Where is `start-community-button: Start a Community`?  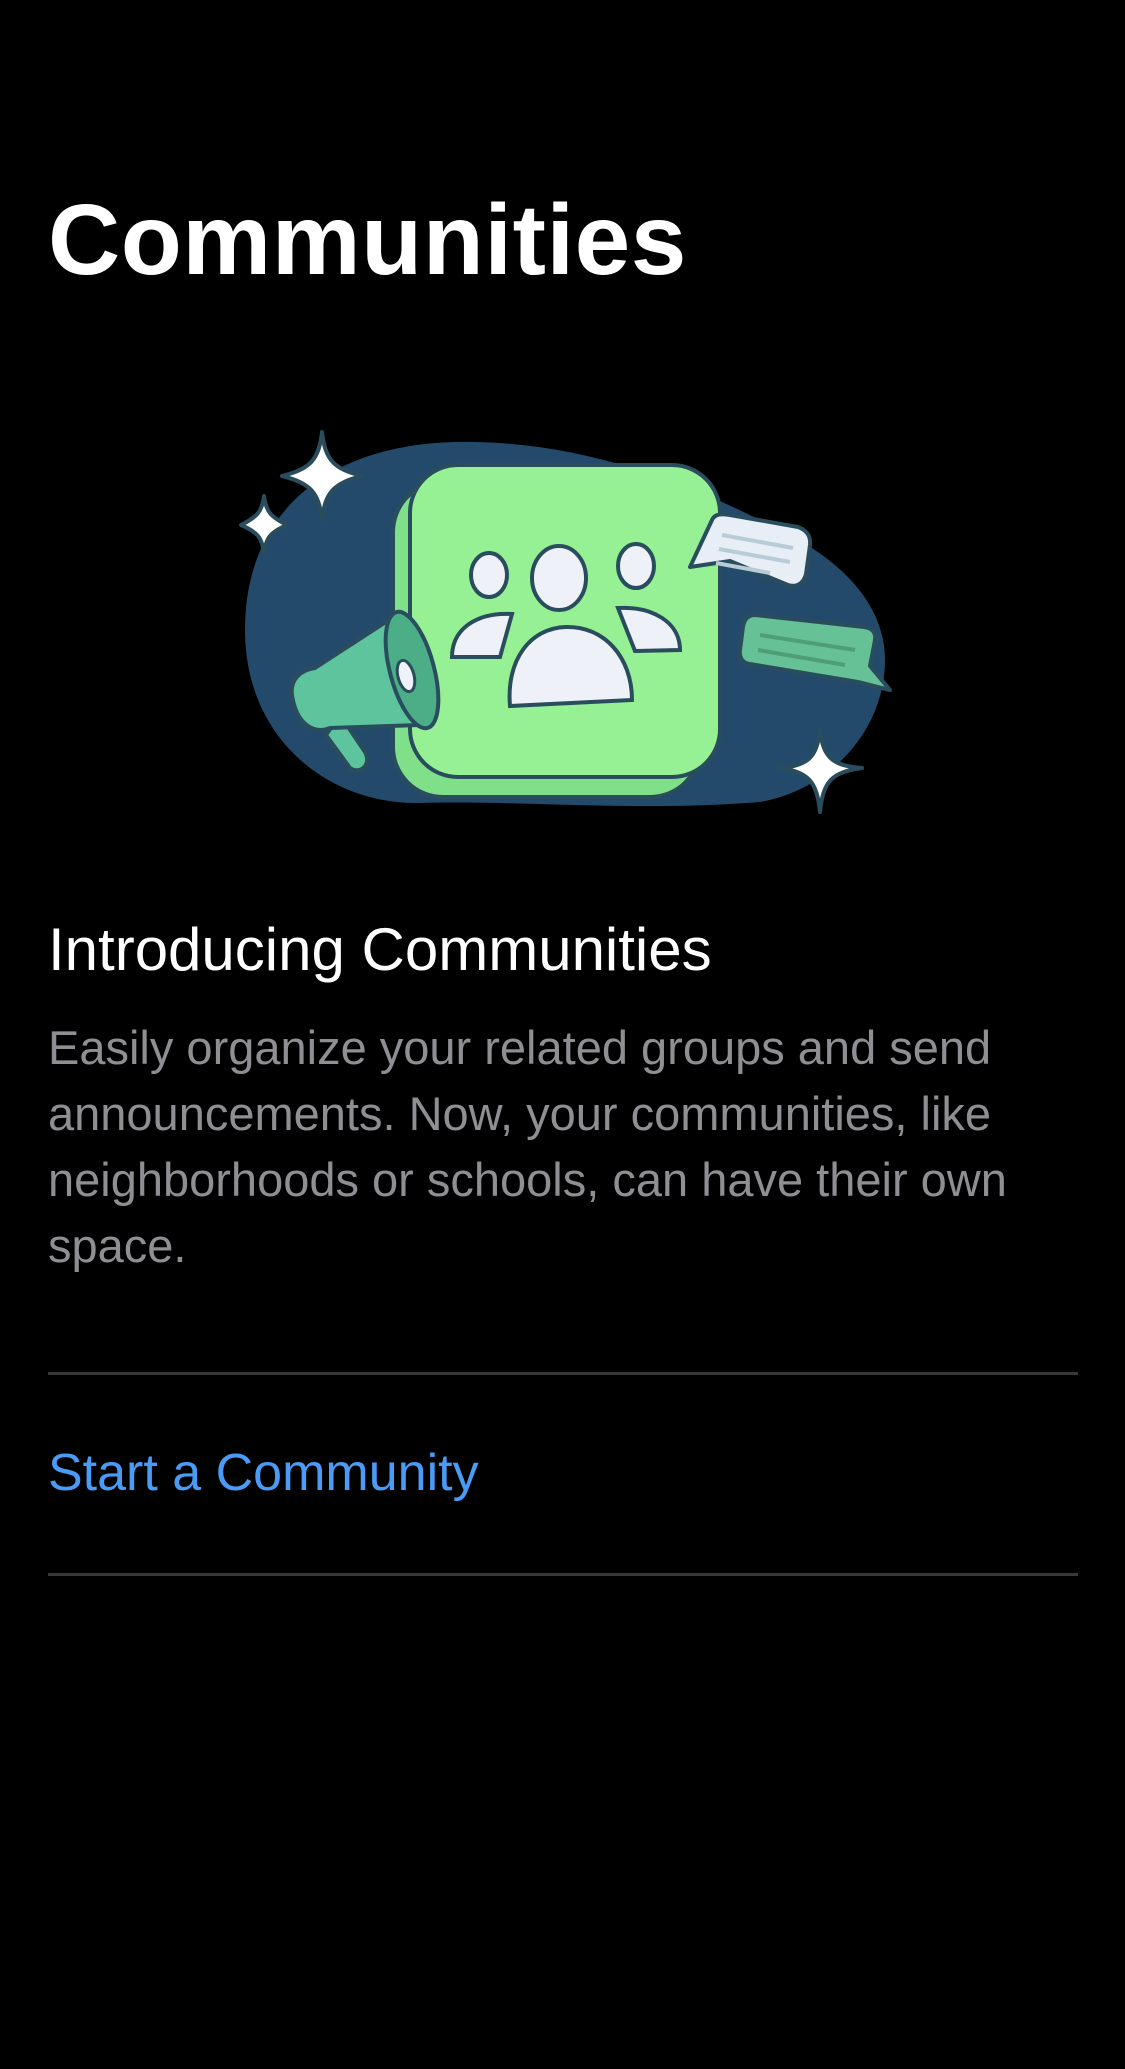 start-community-button: Start a Community is located at coordinates (263, 1473).